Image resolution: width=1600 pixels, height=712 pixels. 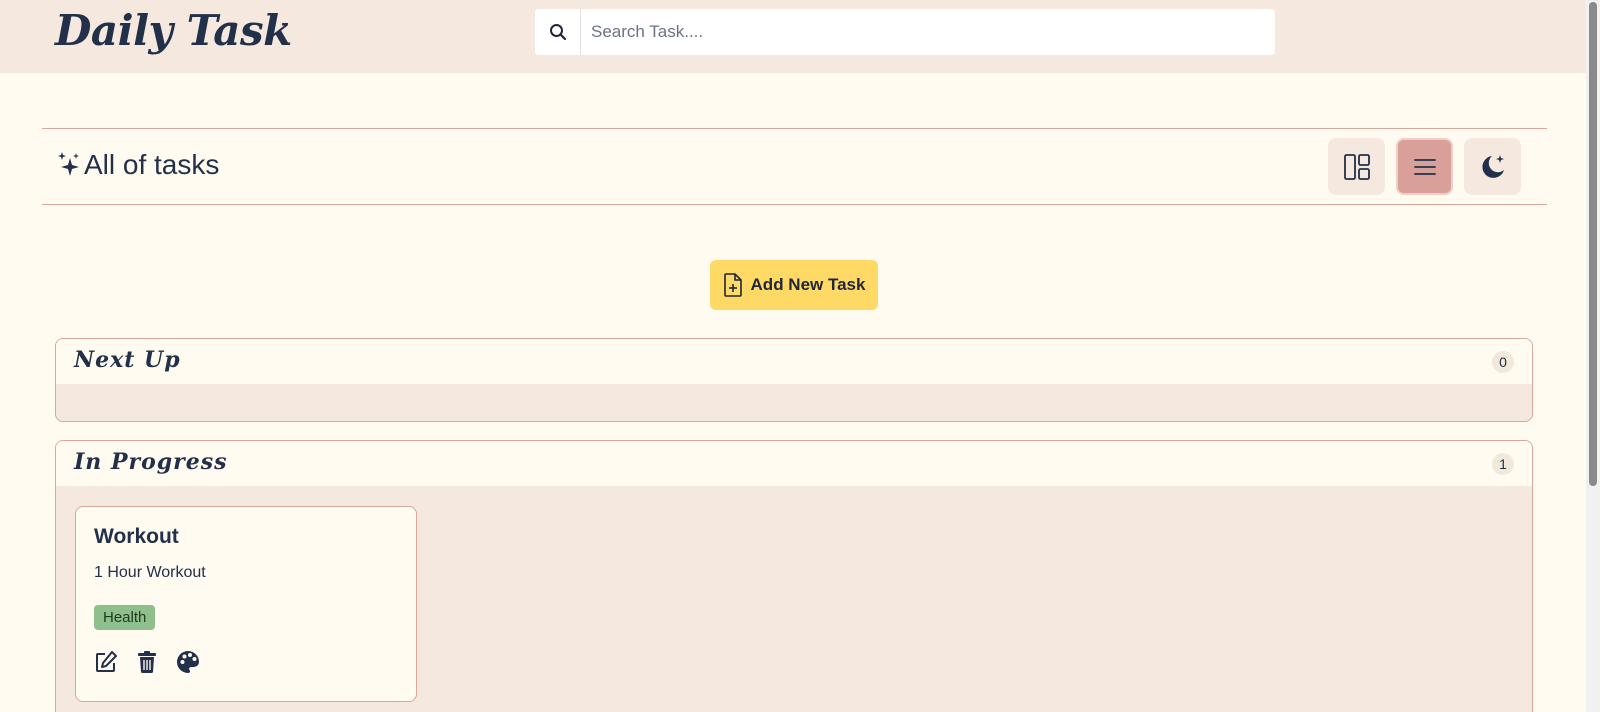 What do you see at coordinates (1593, 244) in the screenshot?
I see `scrollbar-thumb` at bounding box center [1593, 244].